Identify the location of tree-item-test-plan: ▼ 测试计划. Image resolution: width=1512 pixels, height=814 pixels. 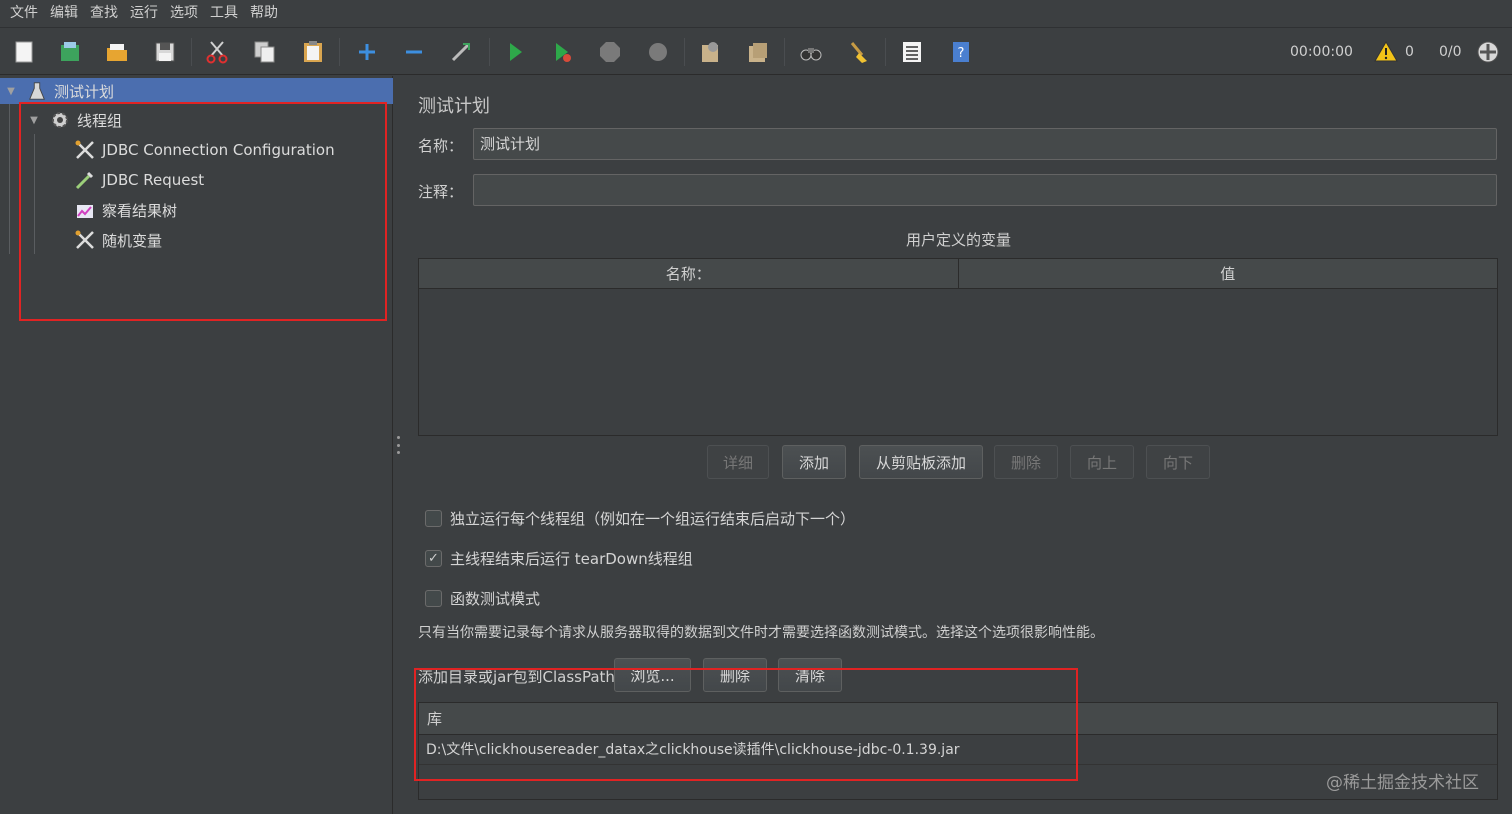
(196, 91).